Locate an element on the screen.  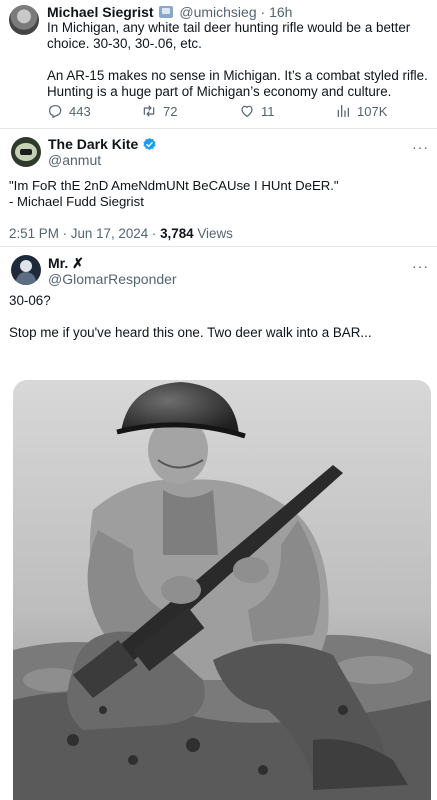
reply-author-handle: @GlomarResponder is located at coordinates (112, 279).